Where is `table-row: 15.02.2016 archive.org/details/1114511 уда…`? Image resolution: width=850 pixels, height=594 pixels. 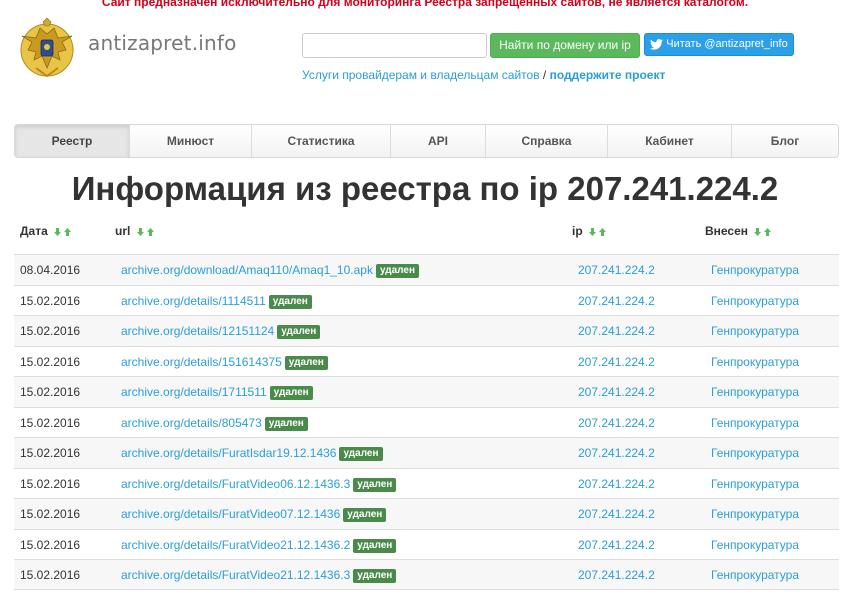 table-row: 15.02.2016 archive.org/details/1114511 уда… is located at coordinates (426, 300).